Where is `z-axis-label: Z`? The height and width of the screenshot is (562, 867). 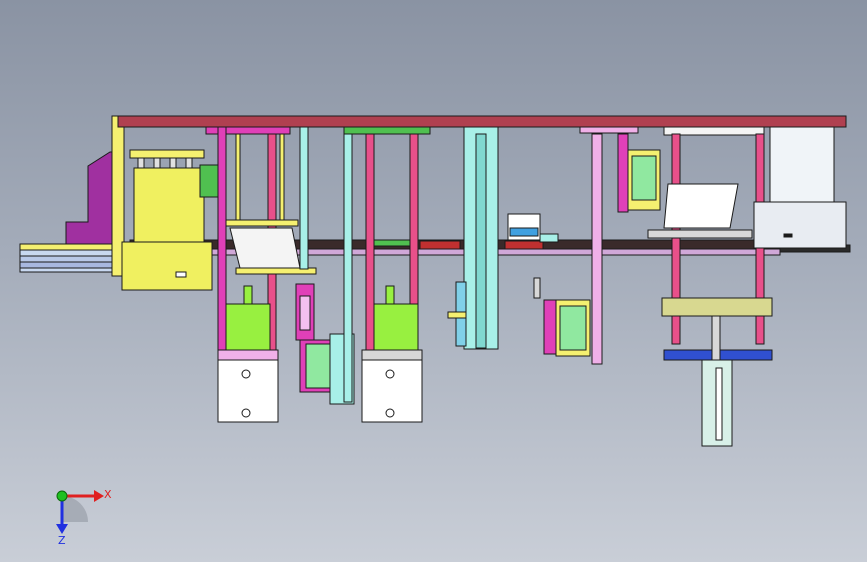
z-axis-label: Z is located at coordinates (62, 540).